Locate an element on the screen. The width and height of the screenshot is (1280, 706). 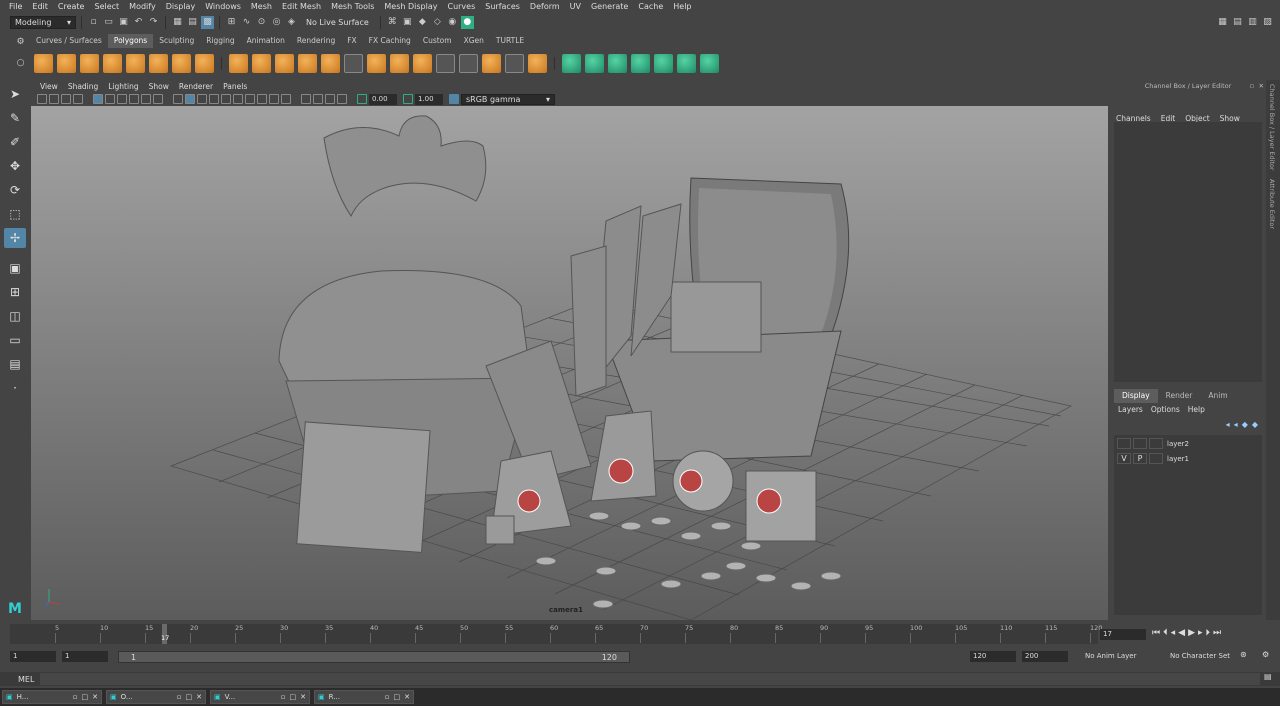
resolution-gate-icon is located at coordinates (122, 99).